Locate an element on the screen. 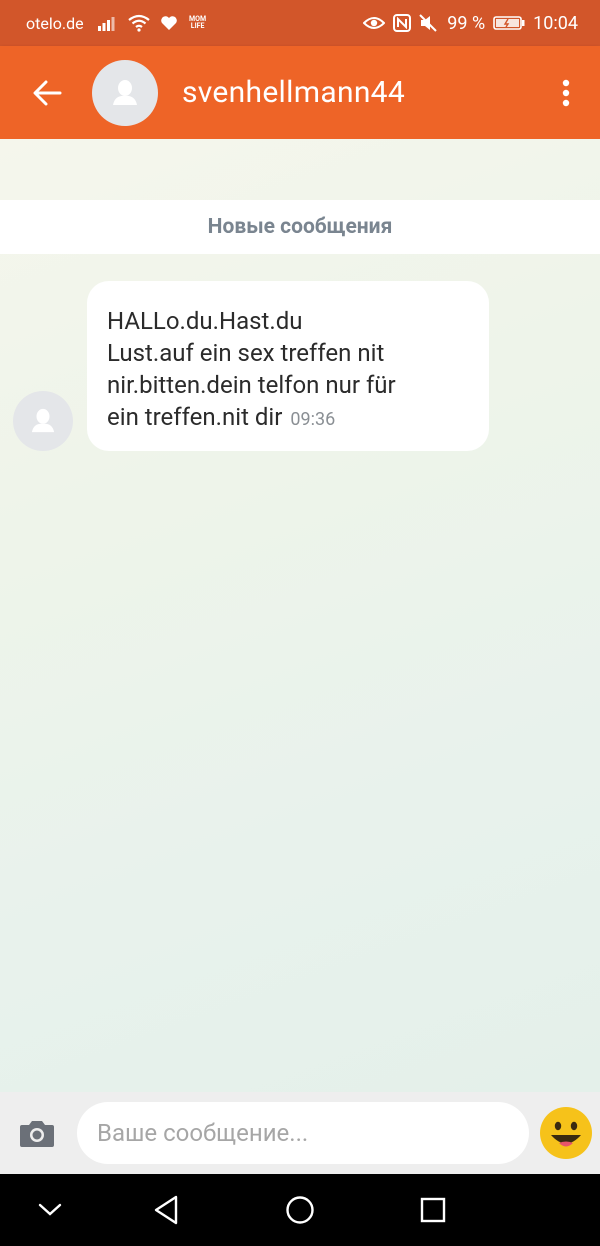 This screenshot has height=1246, width=600. system-nav-bar is located at coordinates (300, 1210).